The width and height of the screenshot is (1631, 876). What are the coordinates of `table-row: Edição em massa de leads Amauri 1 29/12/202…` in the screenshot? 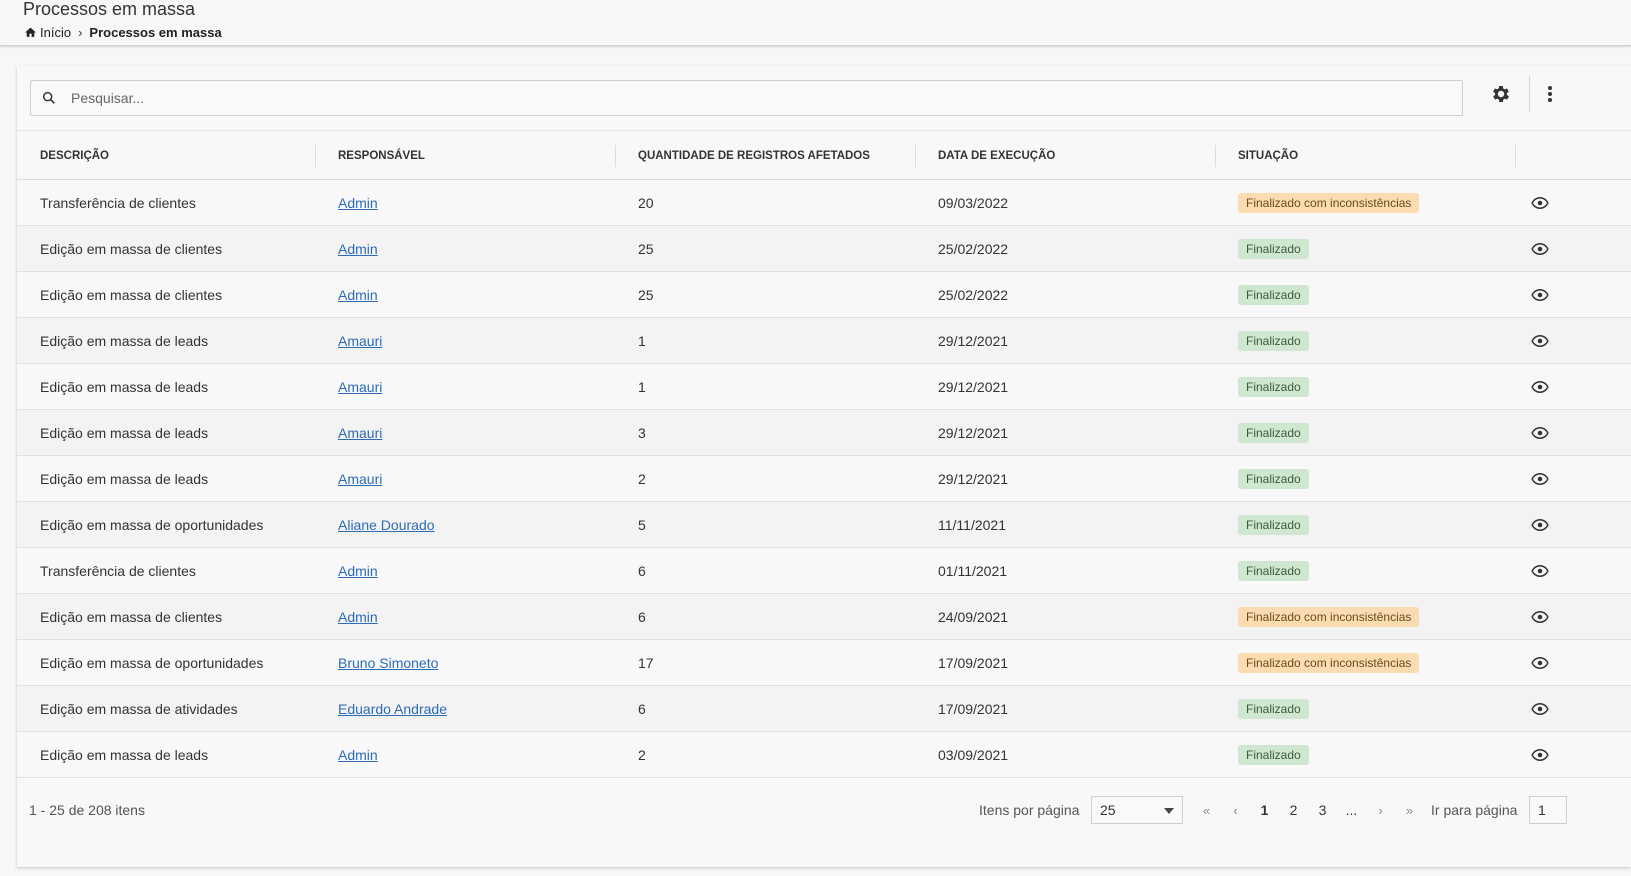 It's located at (824, 387).